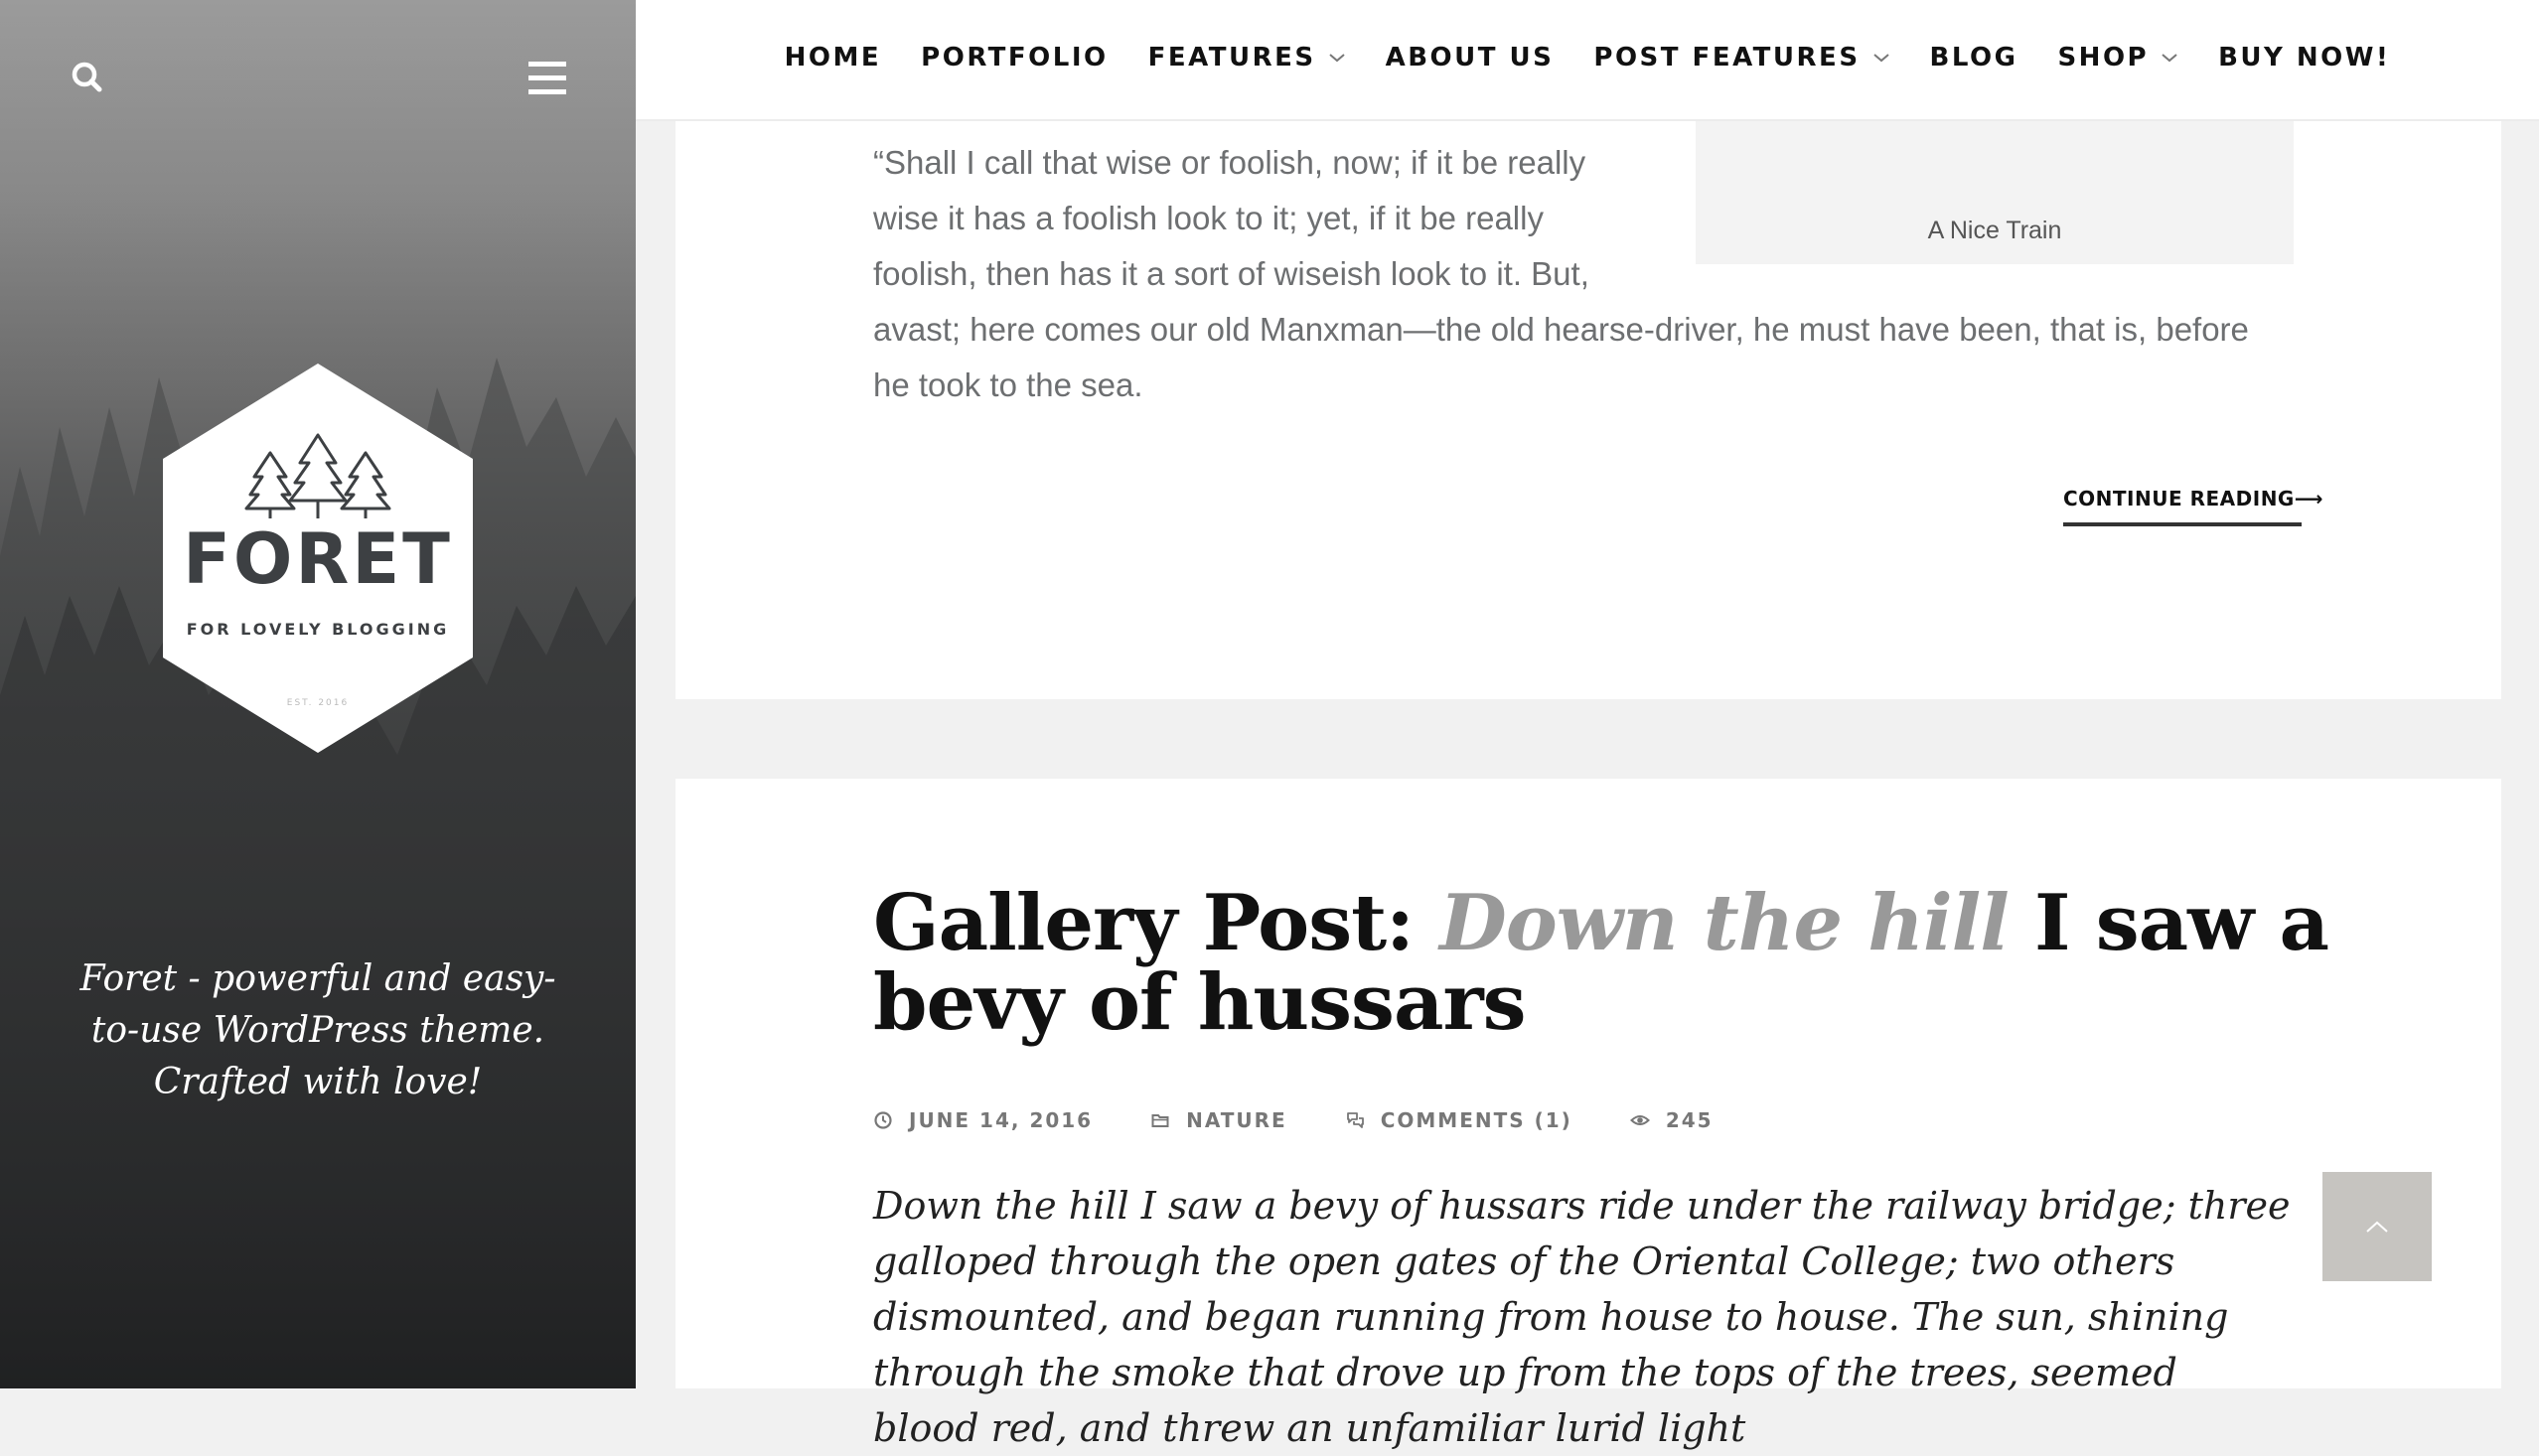 The width and height of the screenshot is (2539, 1456). I want to click on post-views-count: 245, so click(1689, 1120).